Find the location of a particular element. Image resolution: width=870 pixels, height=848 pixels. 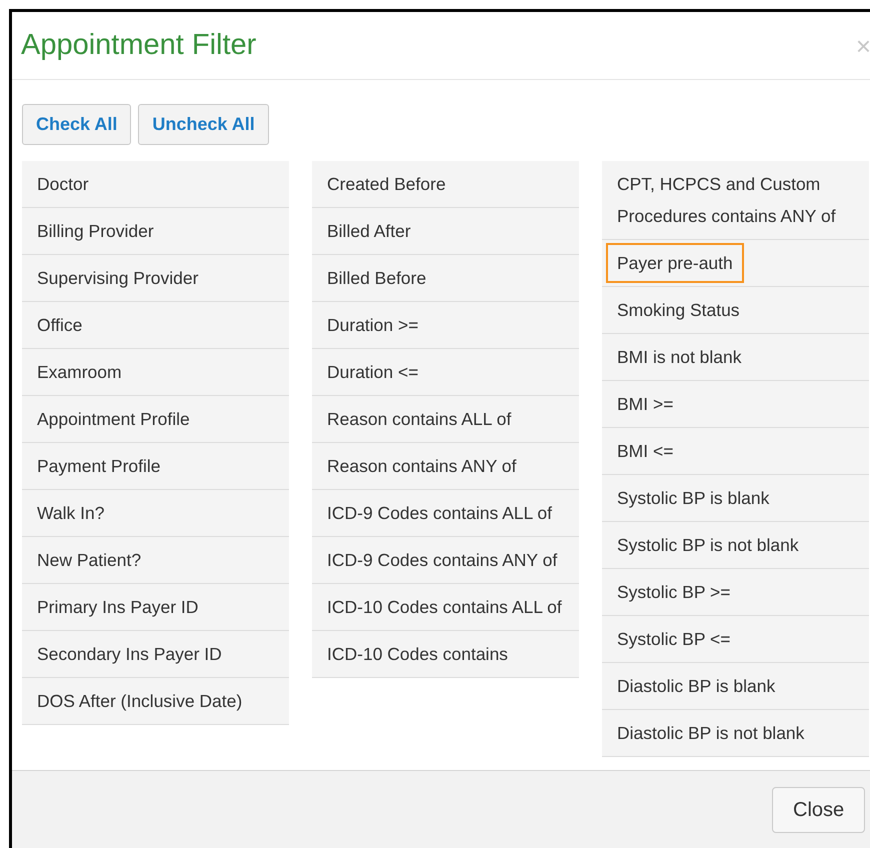

filter-item: Reason contains ALL of is located at coordinates (419, 419).